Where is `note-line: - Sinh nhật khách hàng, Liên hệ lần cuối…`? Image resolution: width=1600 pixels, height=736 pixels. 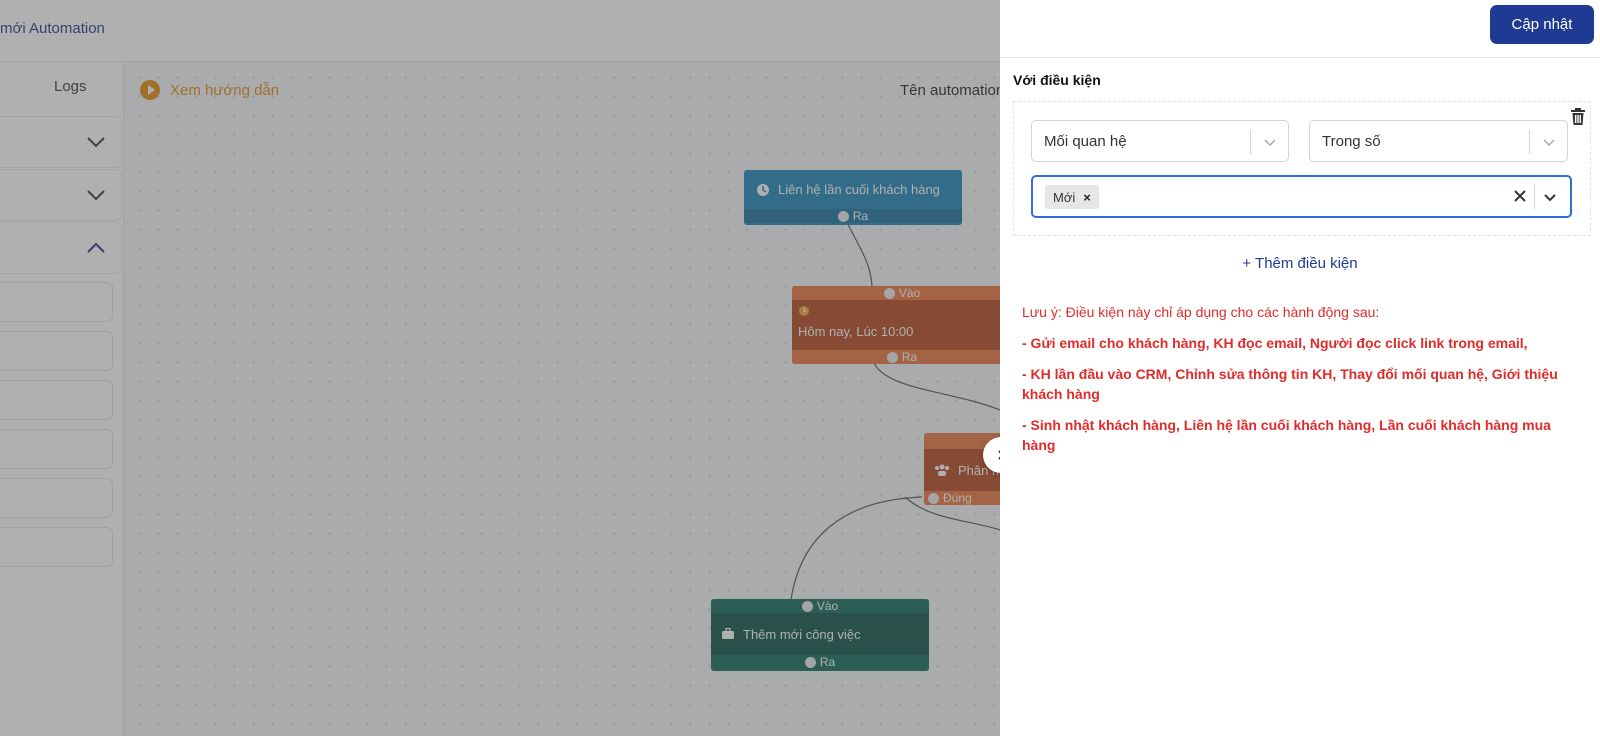 note-line: - Sinh nhật khách hàng, Liên hệ lần cuối… is located at coordinates (1286, 435).